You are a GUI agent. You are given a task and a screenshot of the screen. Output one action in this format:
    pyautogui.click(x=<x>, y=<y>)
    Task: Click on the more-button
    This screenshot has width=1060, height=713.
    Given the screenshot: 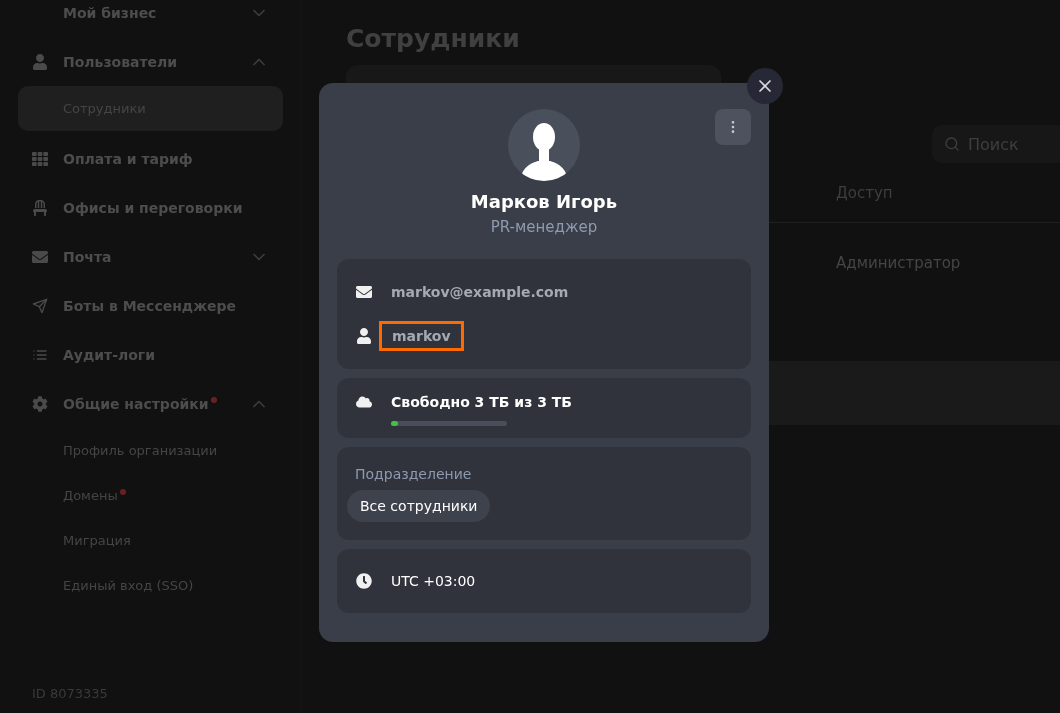 What is the action you would take?
    pyautogui.click(x=733, y=127)
    